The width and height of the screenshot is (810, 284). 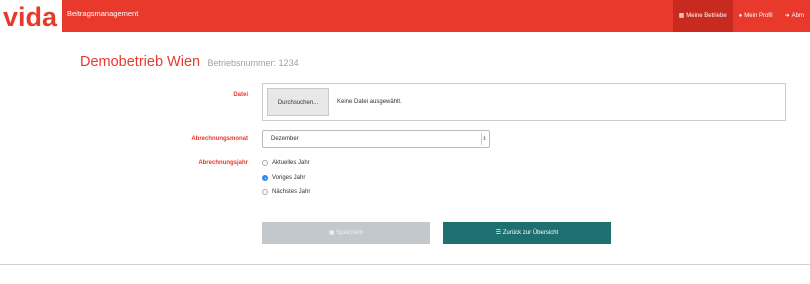 I want to click on file-upload-field: Durchsuchen... Keine Datei ausgewählt., so click(x=524, y=102).